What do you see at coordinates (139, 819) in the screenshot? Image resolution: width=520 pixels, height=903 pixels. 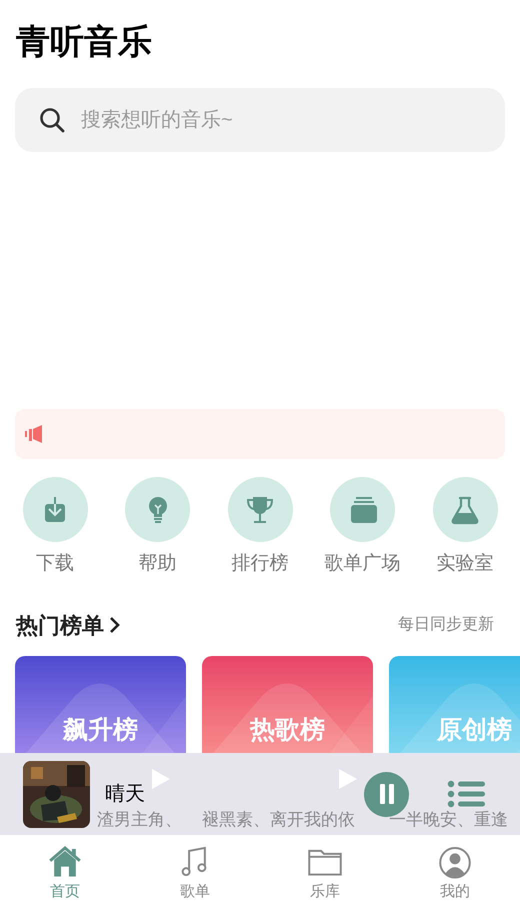 I see `card-description: 渣男主角、` at bounding box center [139, 819].